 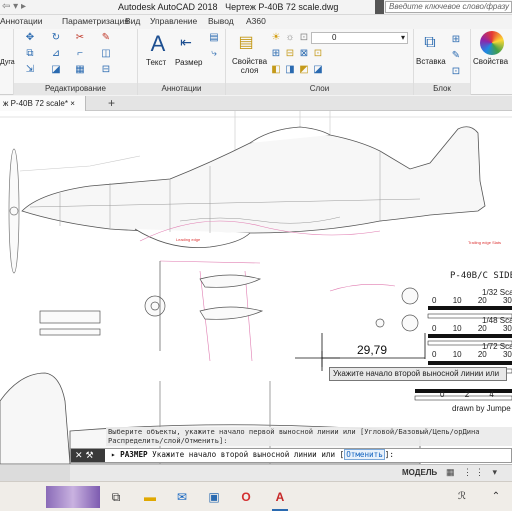 I want to click on tab-manage: Управление, so click(x=173, y=21).